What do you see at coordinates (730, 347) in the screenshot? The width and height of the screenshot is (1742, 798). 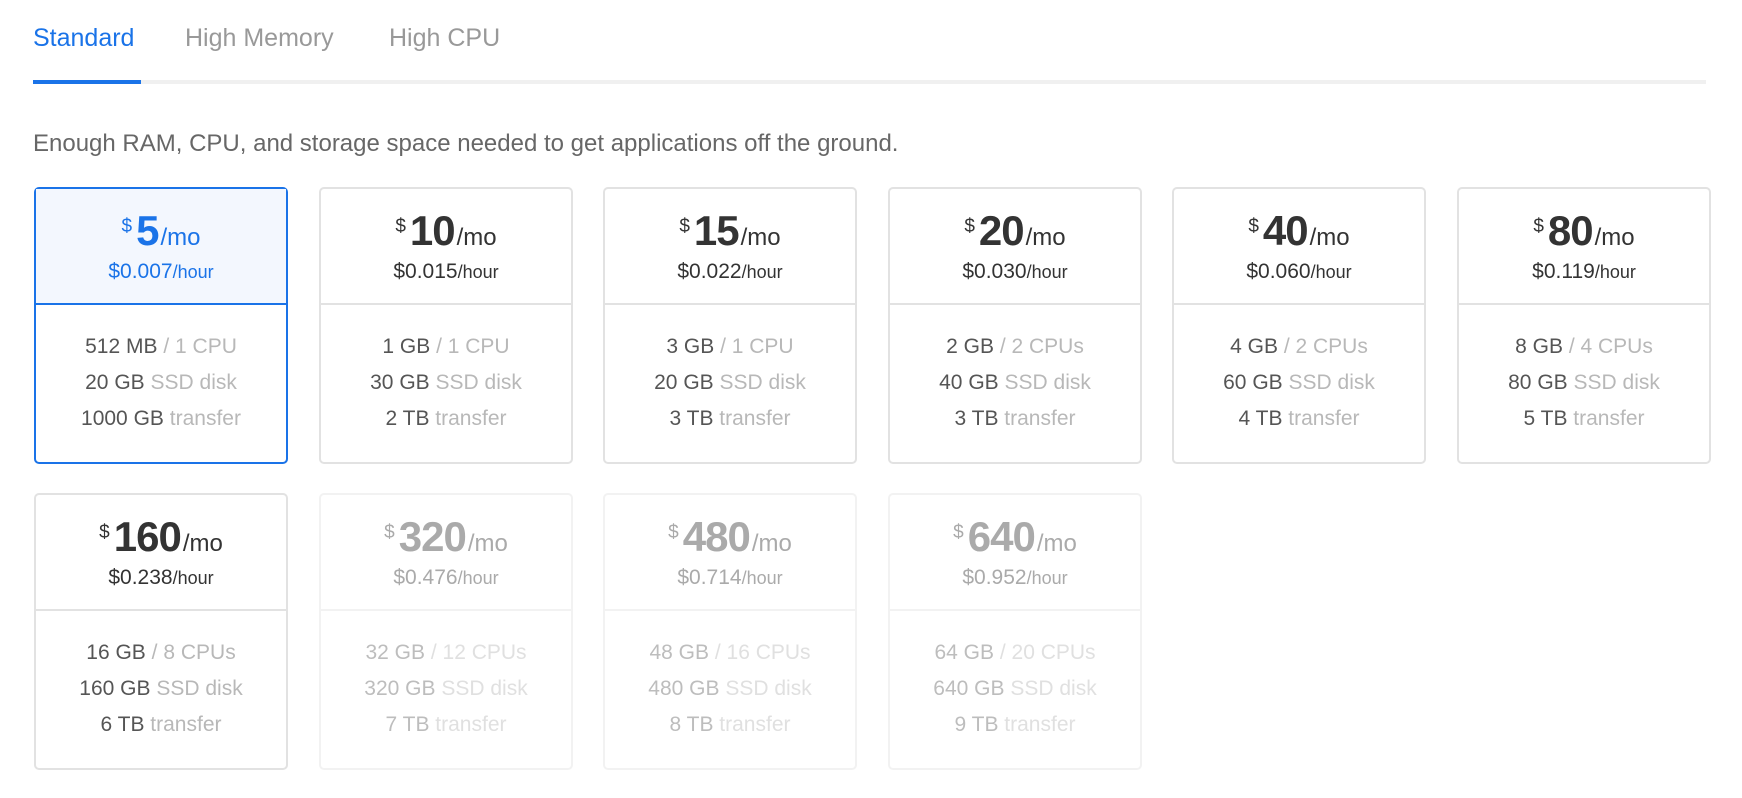 I see `spec-memory-cpu: 3 GB / 1 CPU` at bounding box center [730, 347].